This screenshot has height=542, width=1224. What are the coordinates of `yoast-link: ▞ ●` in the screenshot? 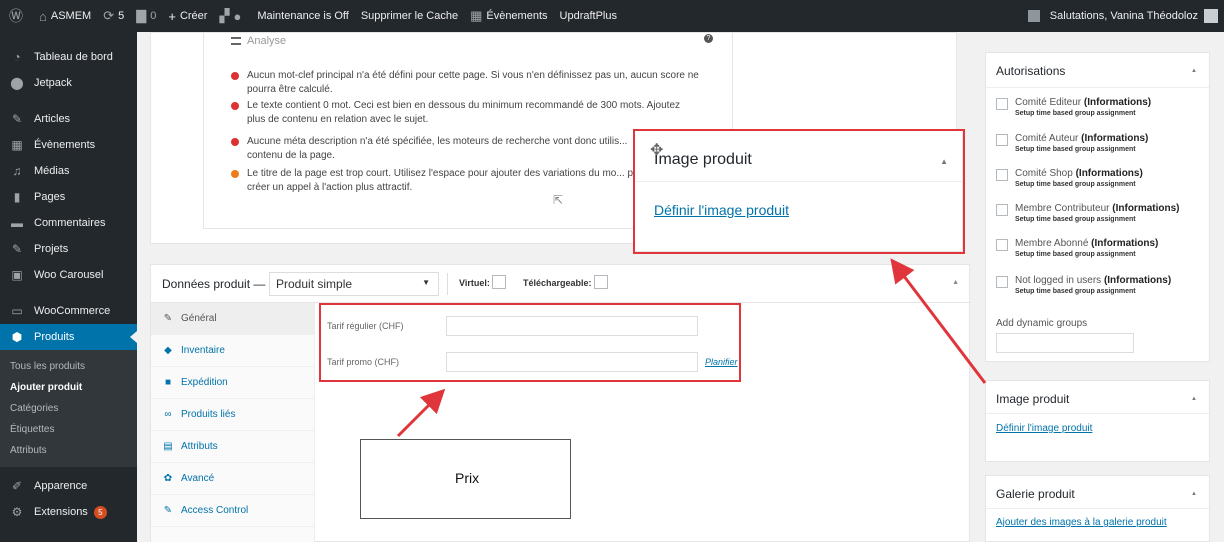 It's located at (232, 16).